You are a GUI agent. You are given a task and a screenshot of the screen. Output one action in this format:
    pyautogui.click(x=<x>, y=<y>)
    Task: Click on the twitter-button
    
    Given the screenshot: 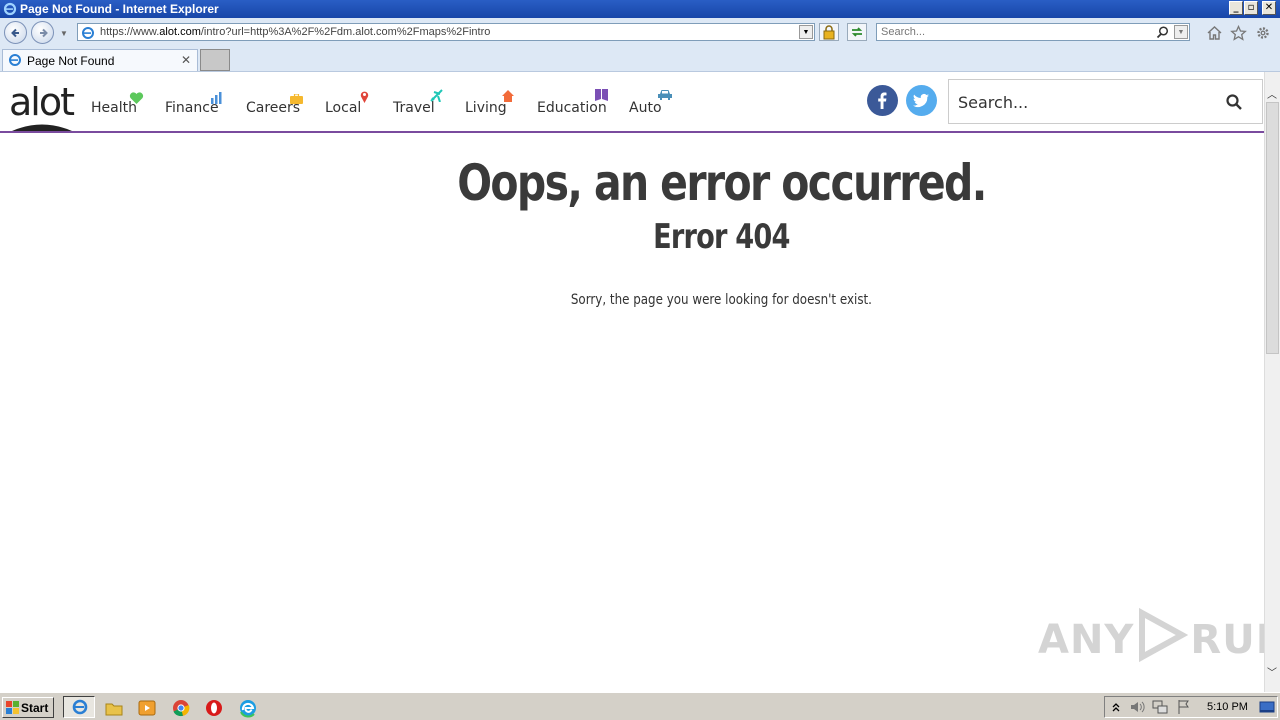 What is the action you would take?
    pyautogui.click(x=921, y=100)
    